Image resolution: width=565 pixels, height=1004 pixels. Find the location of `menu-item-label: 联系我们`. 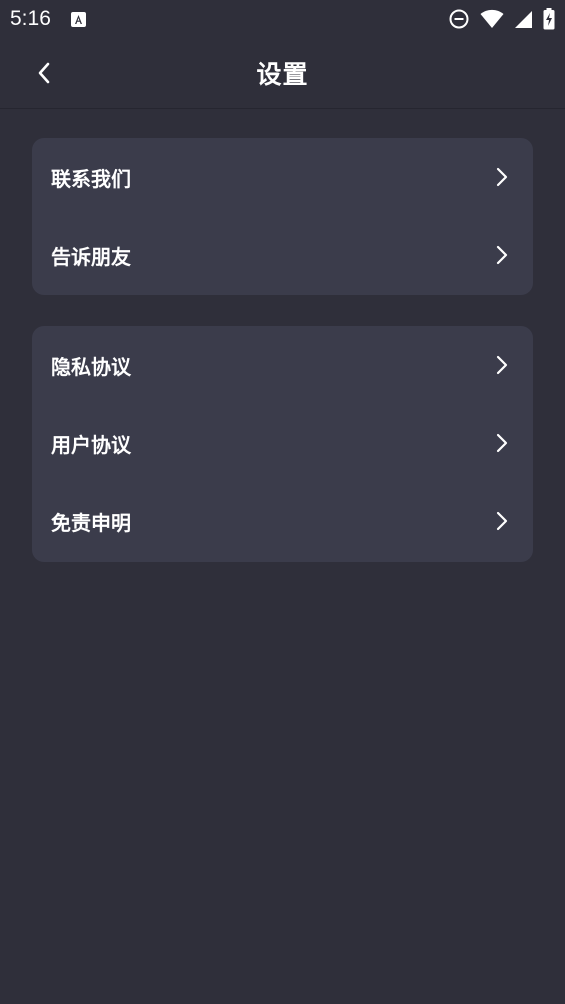

menu-item-label: 联系我们 is located at coordinates (91, 178).